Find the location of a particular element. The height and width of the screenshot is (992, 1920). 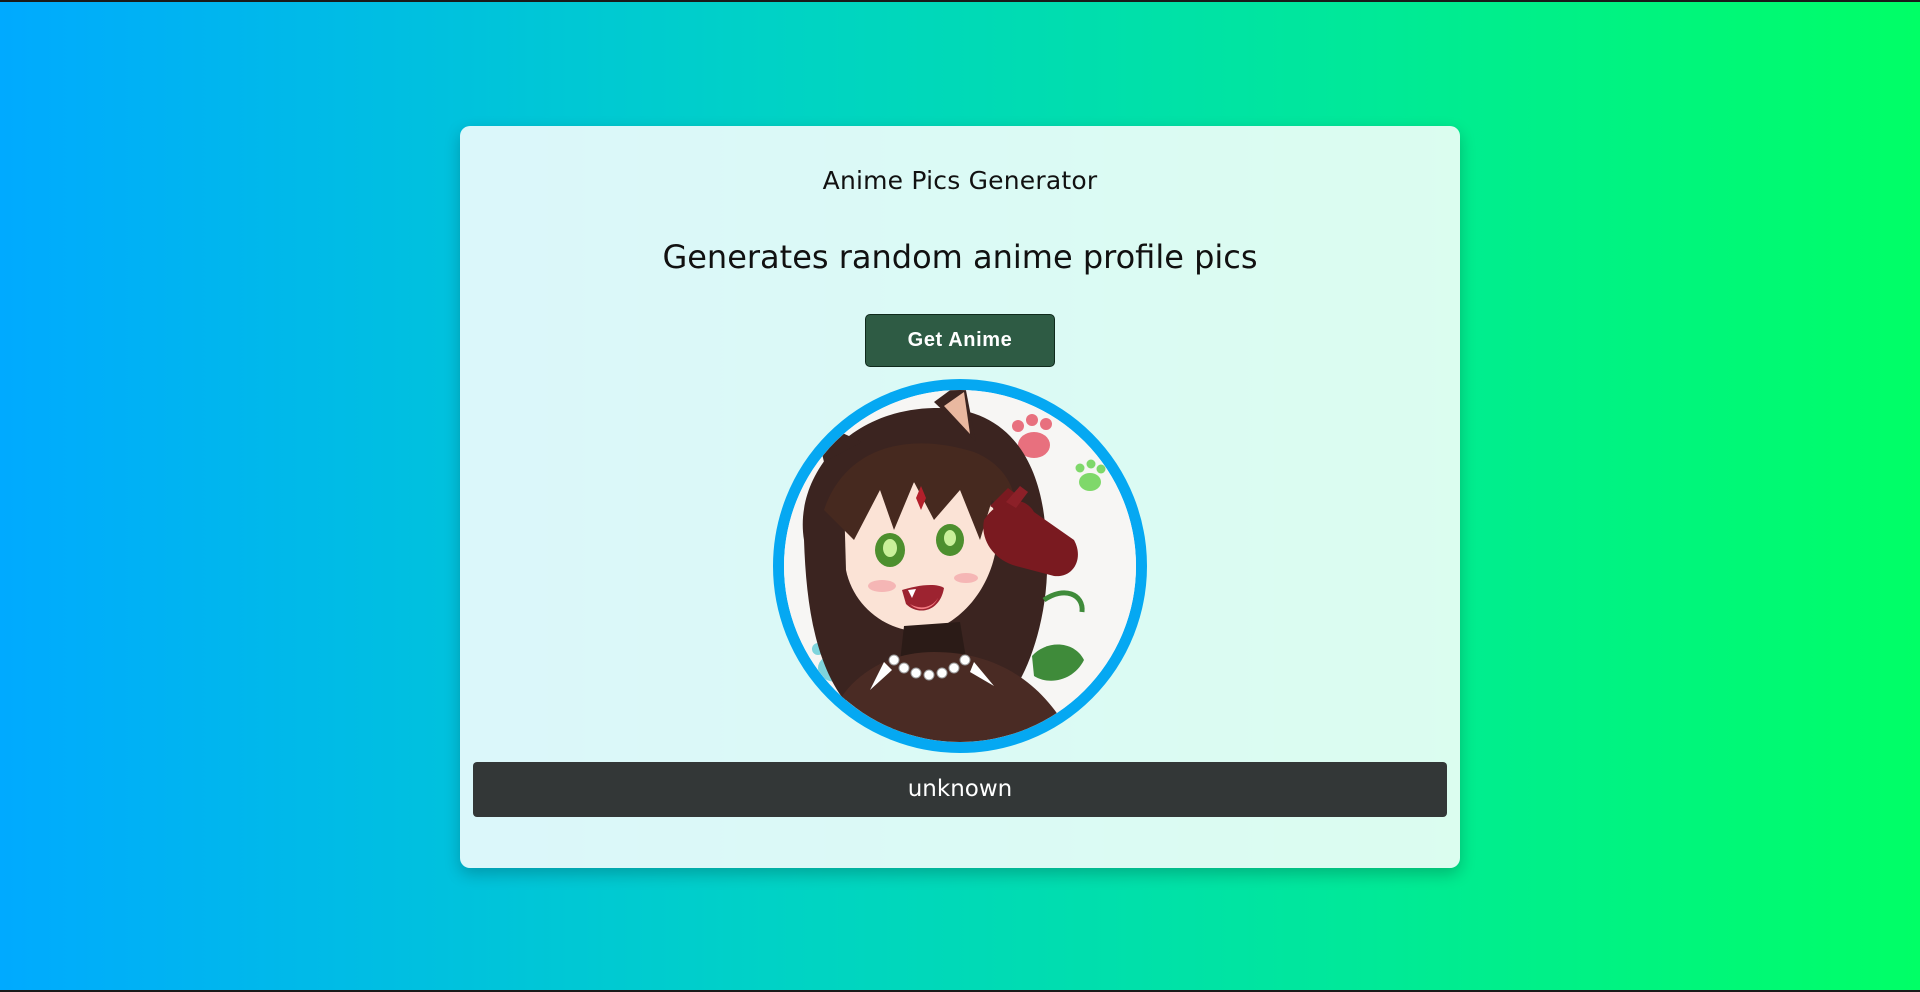

anime-avatar-image is located at coordinates (960, 566).